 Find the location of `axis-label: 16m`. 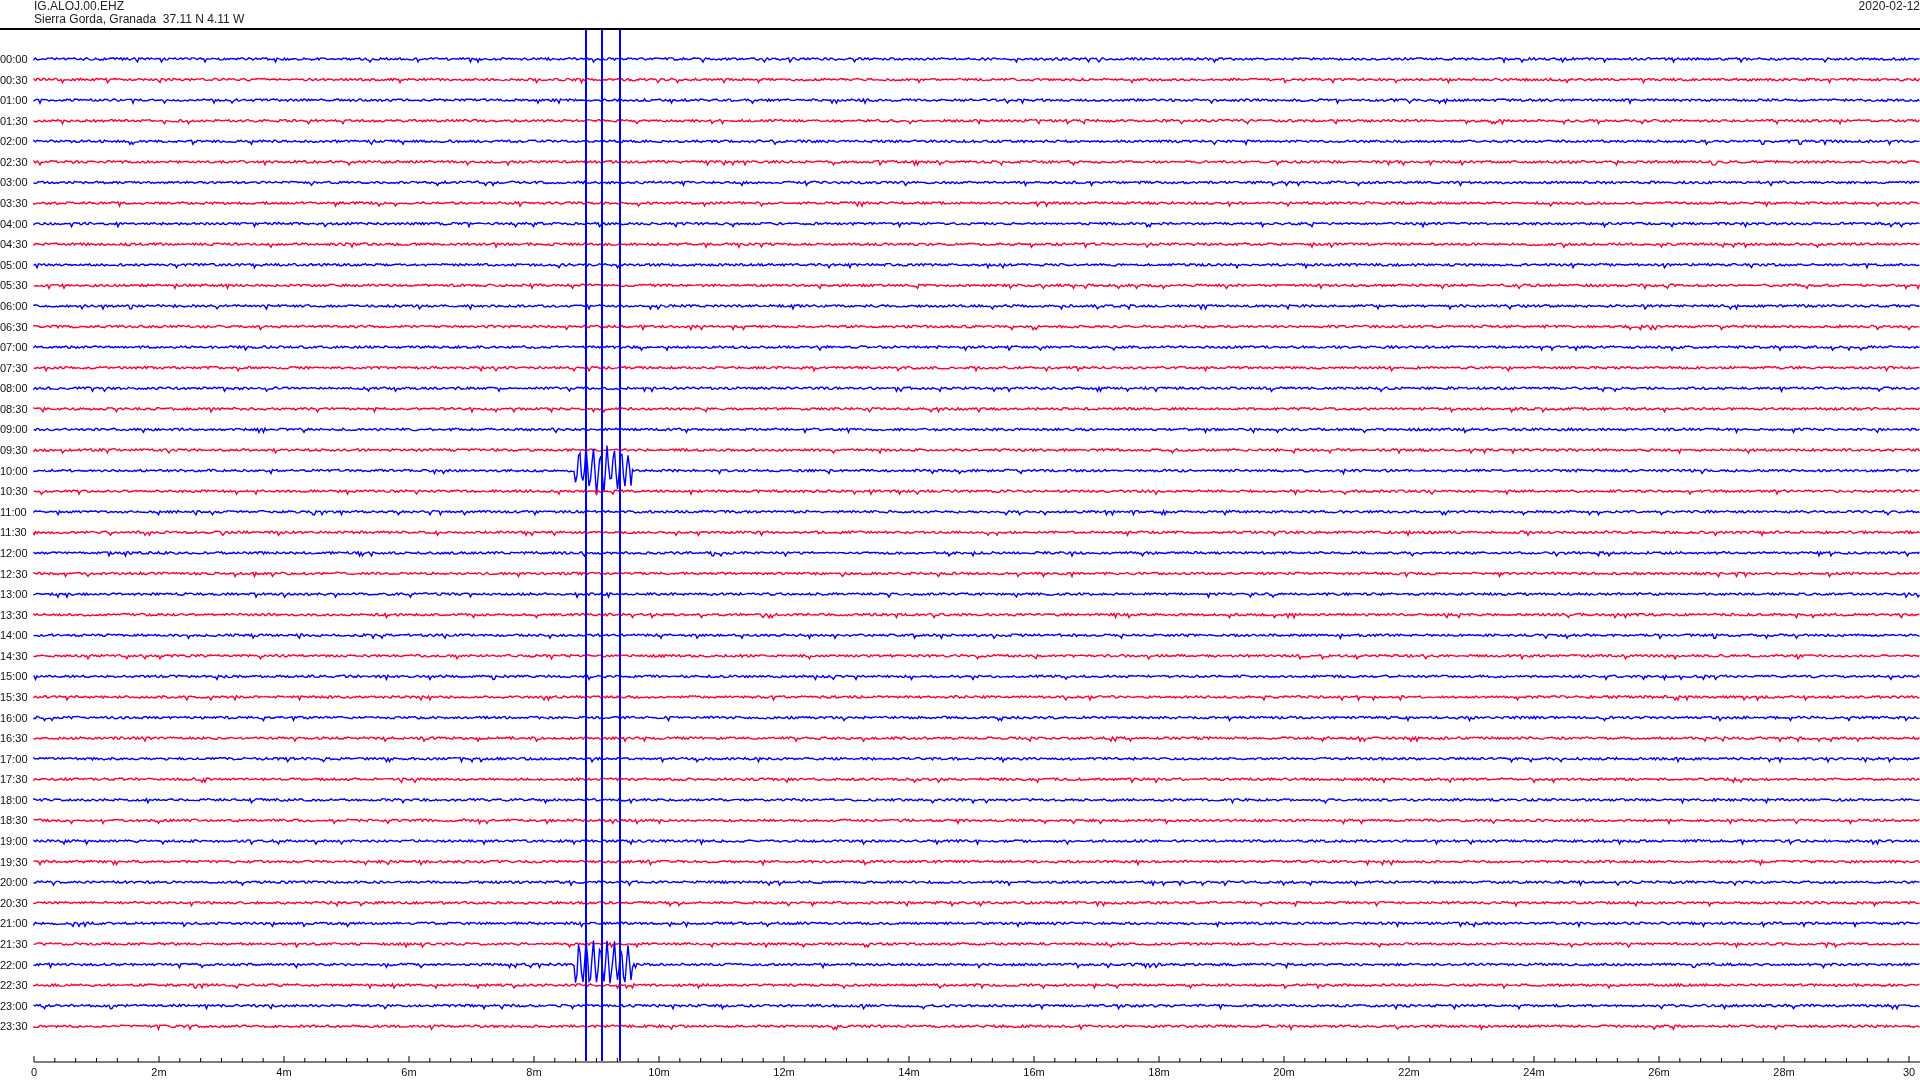

axis-label: 16m is located at coordinates (1034, 1072).